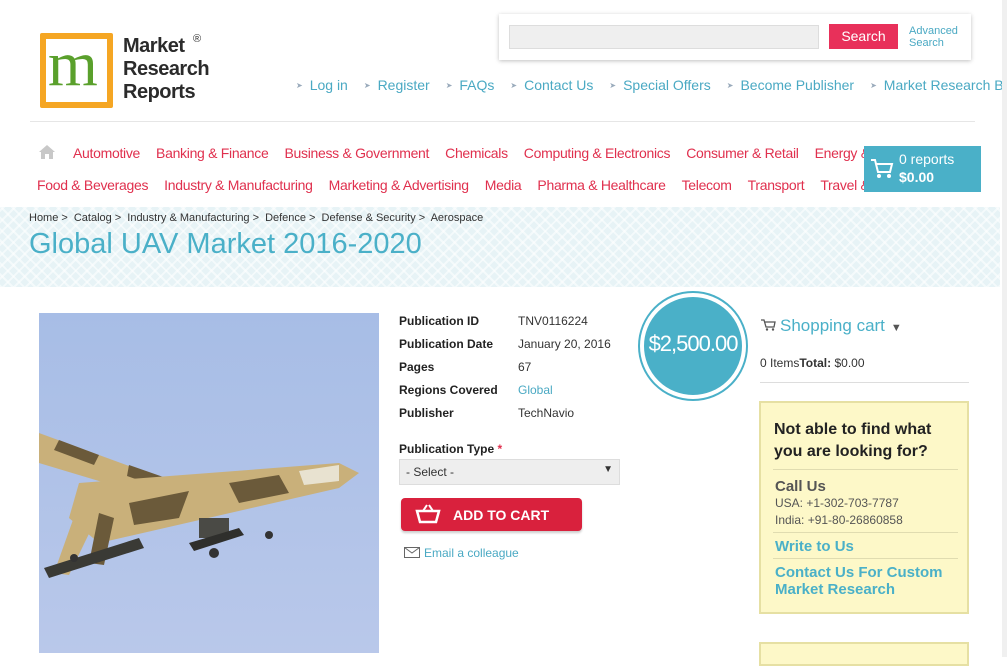 The width and height of the screenshot is (1007, 666). What do you see at coordinates (197, 39) in the screenshot?
I see `registered-mark: ®` at bounding box center [197, 39].